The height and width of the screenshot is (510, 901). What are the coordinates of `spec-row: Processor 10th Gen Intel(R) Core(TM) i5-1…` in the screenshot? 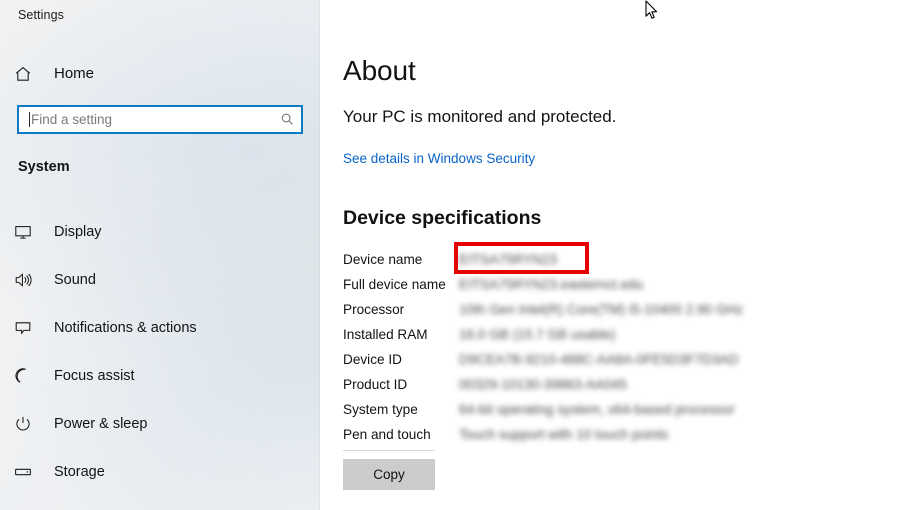 It's located at (608, 312).